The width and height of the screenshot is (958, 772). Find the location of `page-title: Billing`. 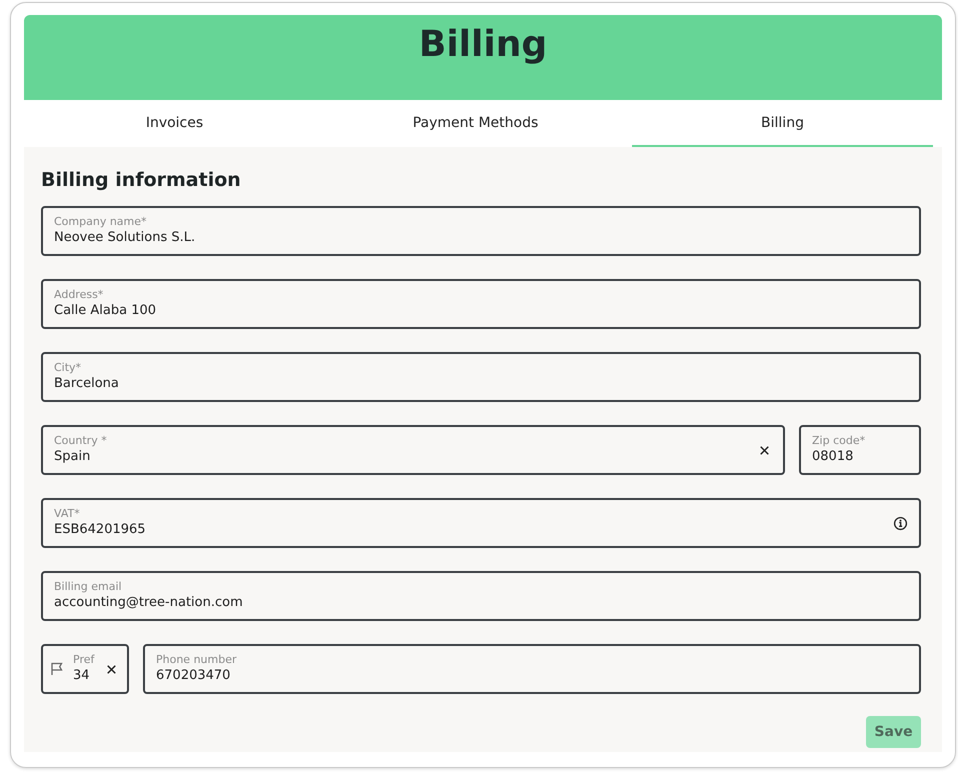

page-title: Billing is located at coordinates (483, 45).